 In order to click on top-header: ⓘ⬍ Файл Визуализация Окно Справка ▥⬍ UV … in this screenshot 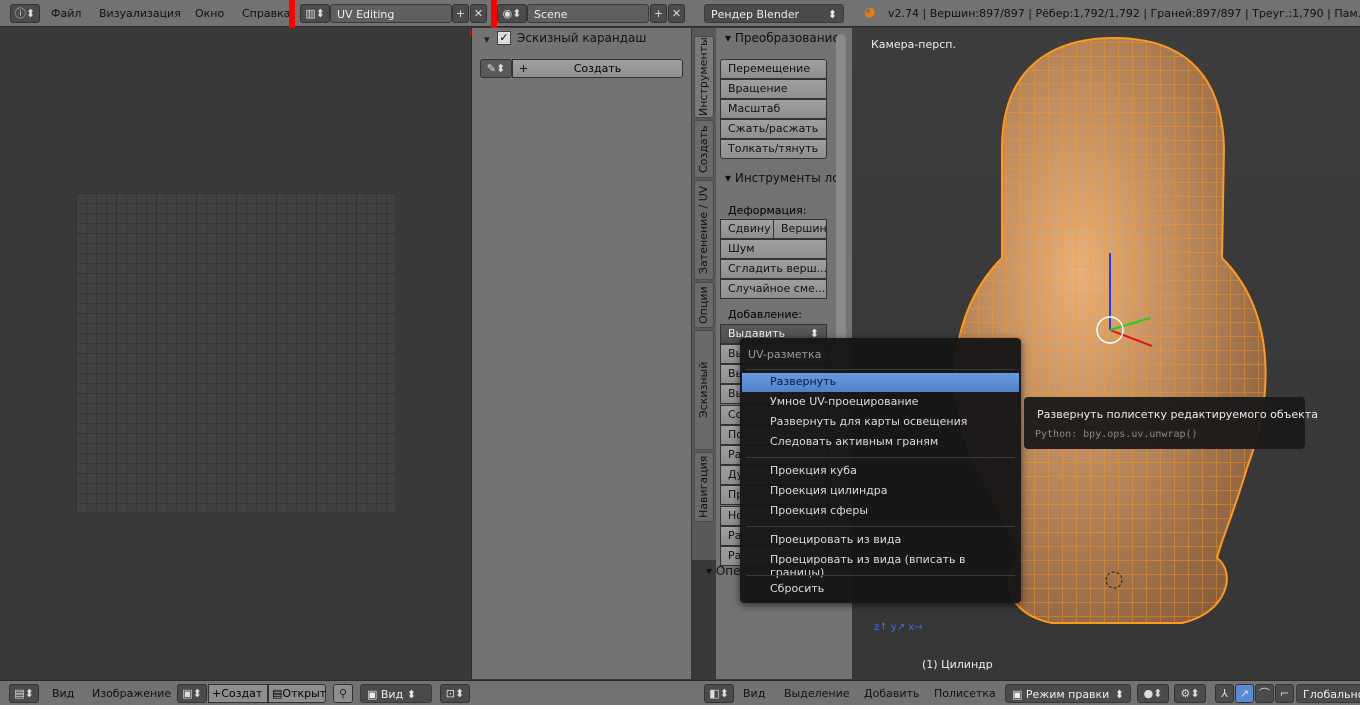, I will do `click(680, 18)`.